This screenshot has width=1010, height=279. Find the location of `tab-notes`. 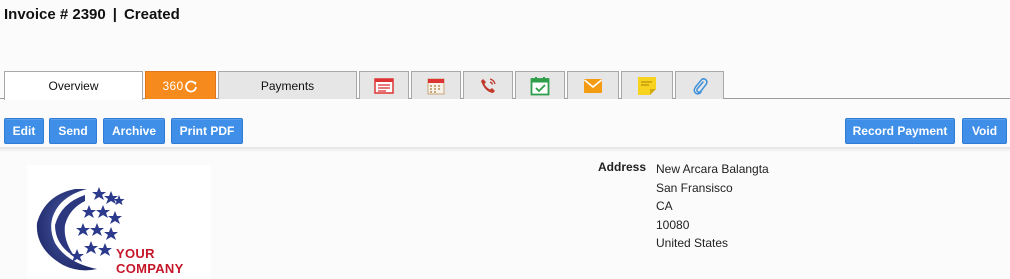

tab-notes is located at coordinates (647, 85).